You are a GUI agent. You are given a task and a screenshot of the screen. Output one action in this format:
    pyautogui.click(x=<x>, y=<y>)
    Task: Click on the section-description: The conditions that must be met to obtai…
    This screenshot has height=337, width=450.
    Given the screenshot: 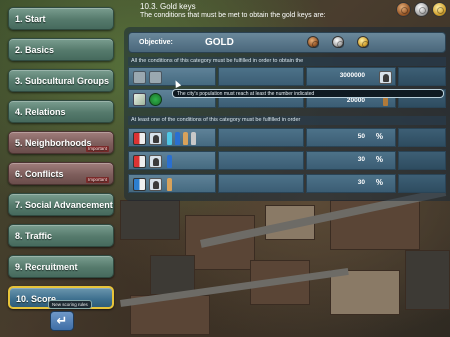 What is the action you would take?
    pyautogui.click(x=233, y=15)
    